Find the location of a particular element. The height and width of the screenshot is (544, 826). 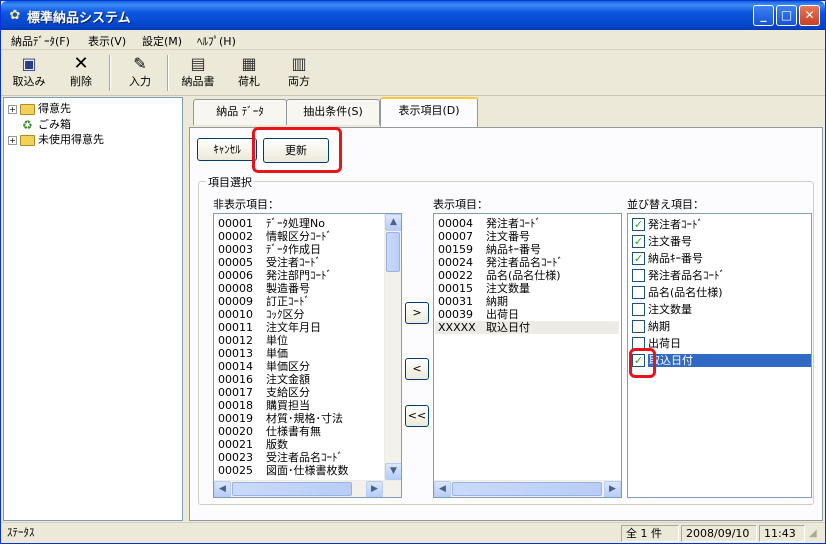

list-item: 00017 支給区分 is located at coordinates (264, 392).